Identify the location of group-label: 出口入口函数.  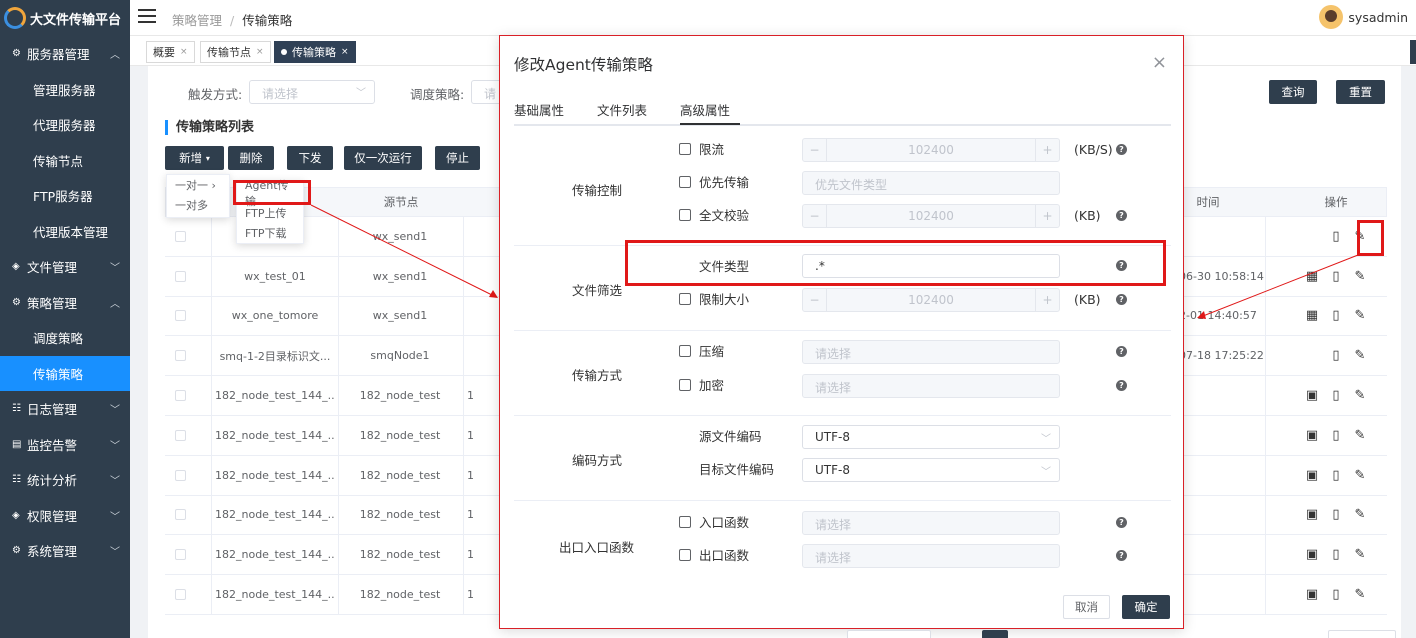
(597, 547).